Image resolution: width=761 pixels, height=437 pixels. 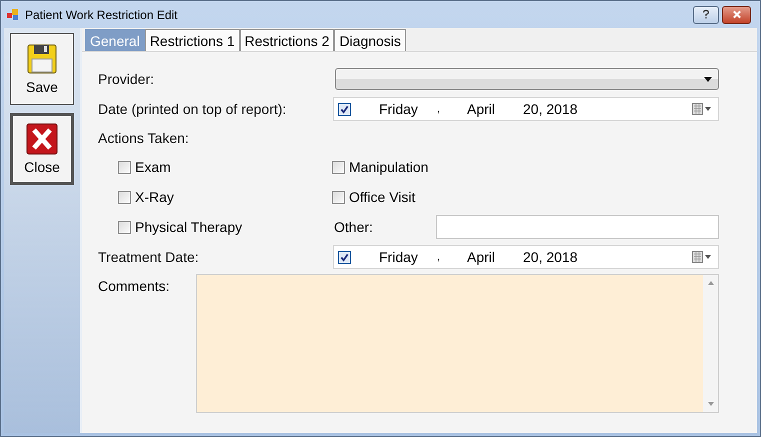 I want to click on field-label: Treatment Date:, so click(x=148, y=257).